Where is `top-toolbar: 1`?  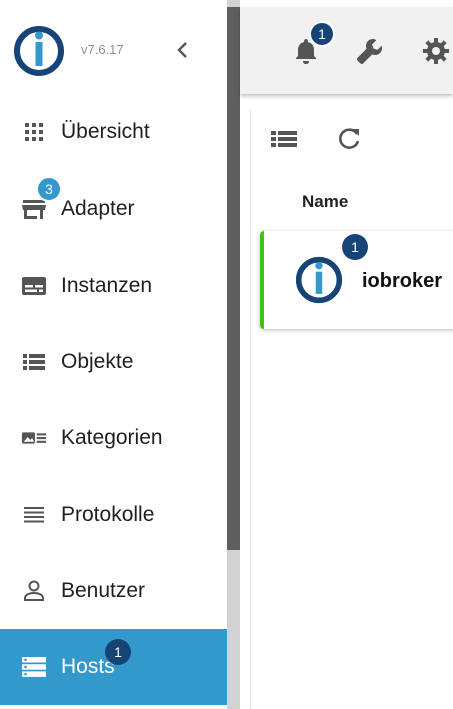 top-toolbar: 1 is located at coordinates (346, 50).